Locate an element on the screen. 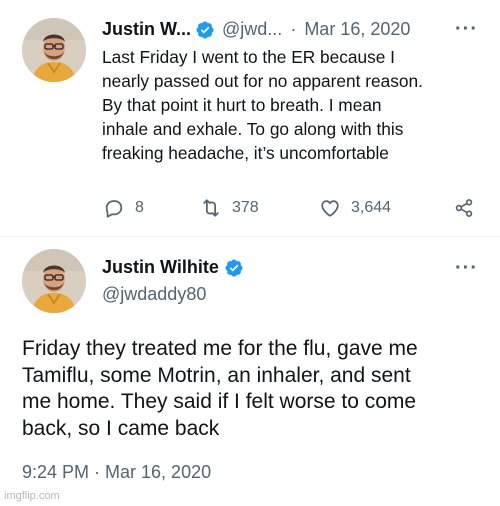 The width and height of the screenshot is (500, 506). tweet-text-line: back, so I came back is located at coordinates (121, 428).